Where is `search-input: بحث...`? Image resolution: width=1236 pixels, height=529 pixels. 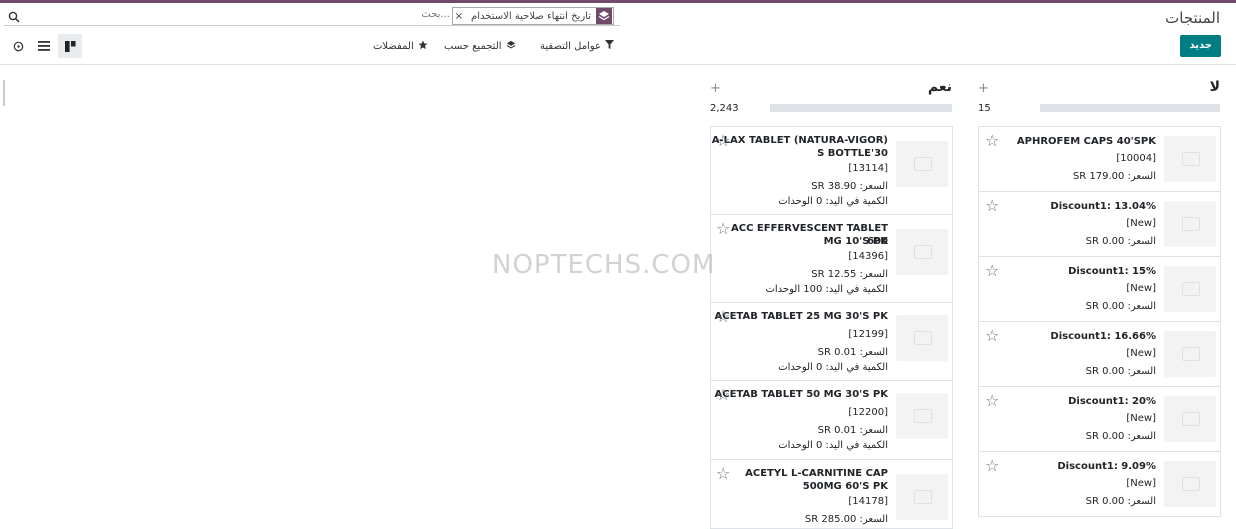
search-input: بحث... is located at coordinates (435, 14).